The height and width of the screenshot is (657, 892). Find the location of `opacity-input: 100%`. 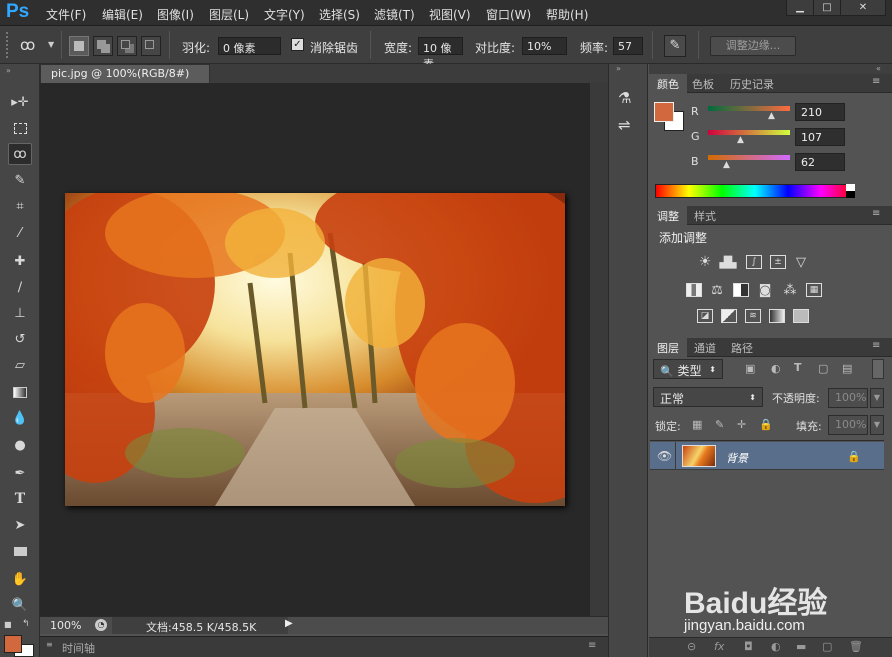

opacity-input: 100% is located at coordinates (848, 398).